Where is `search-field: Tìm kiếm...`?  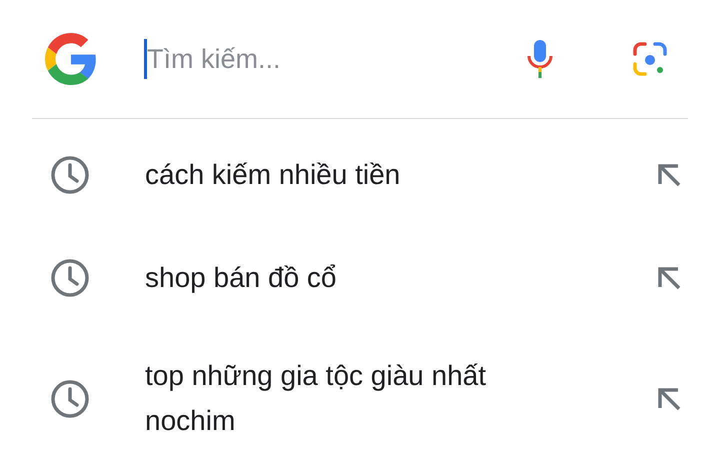
search-field: Tìm kiếm... is located at coordinates (312, 59).